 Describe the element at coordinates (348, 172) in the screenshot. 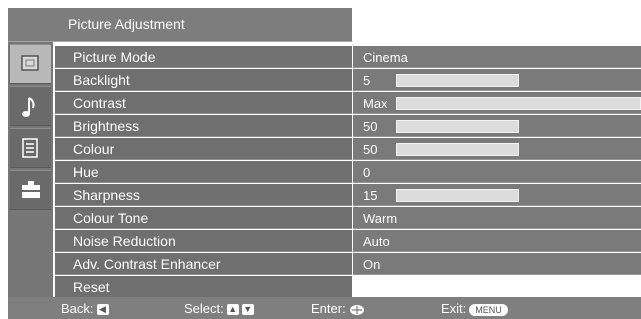

I see `menu-item-hue: Hue 0` at that location.